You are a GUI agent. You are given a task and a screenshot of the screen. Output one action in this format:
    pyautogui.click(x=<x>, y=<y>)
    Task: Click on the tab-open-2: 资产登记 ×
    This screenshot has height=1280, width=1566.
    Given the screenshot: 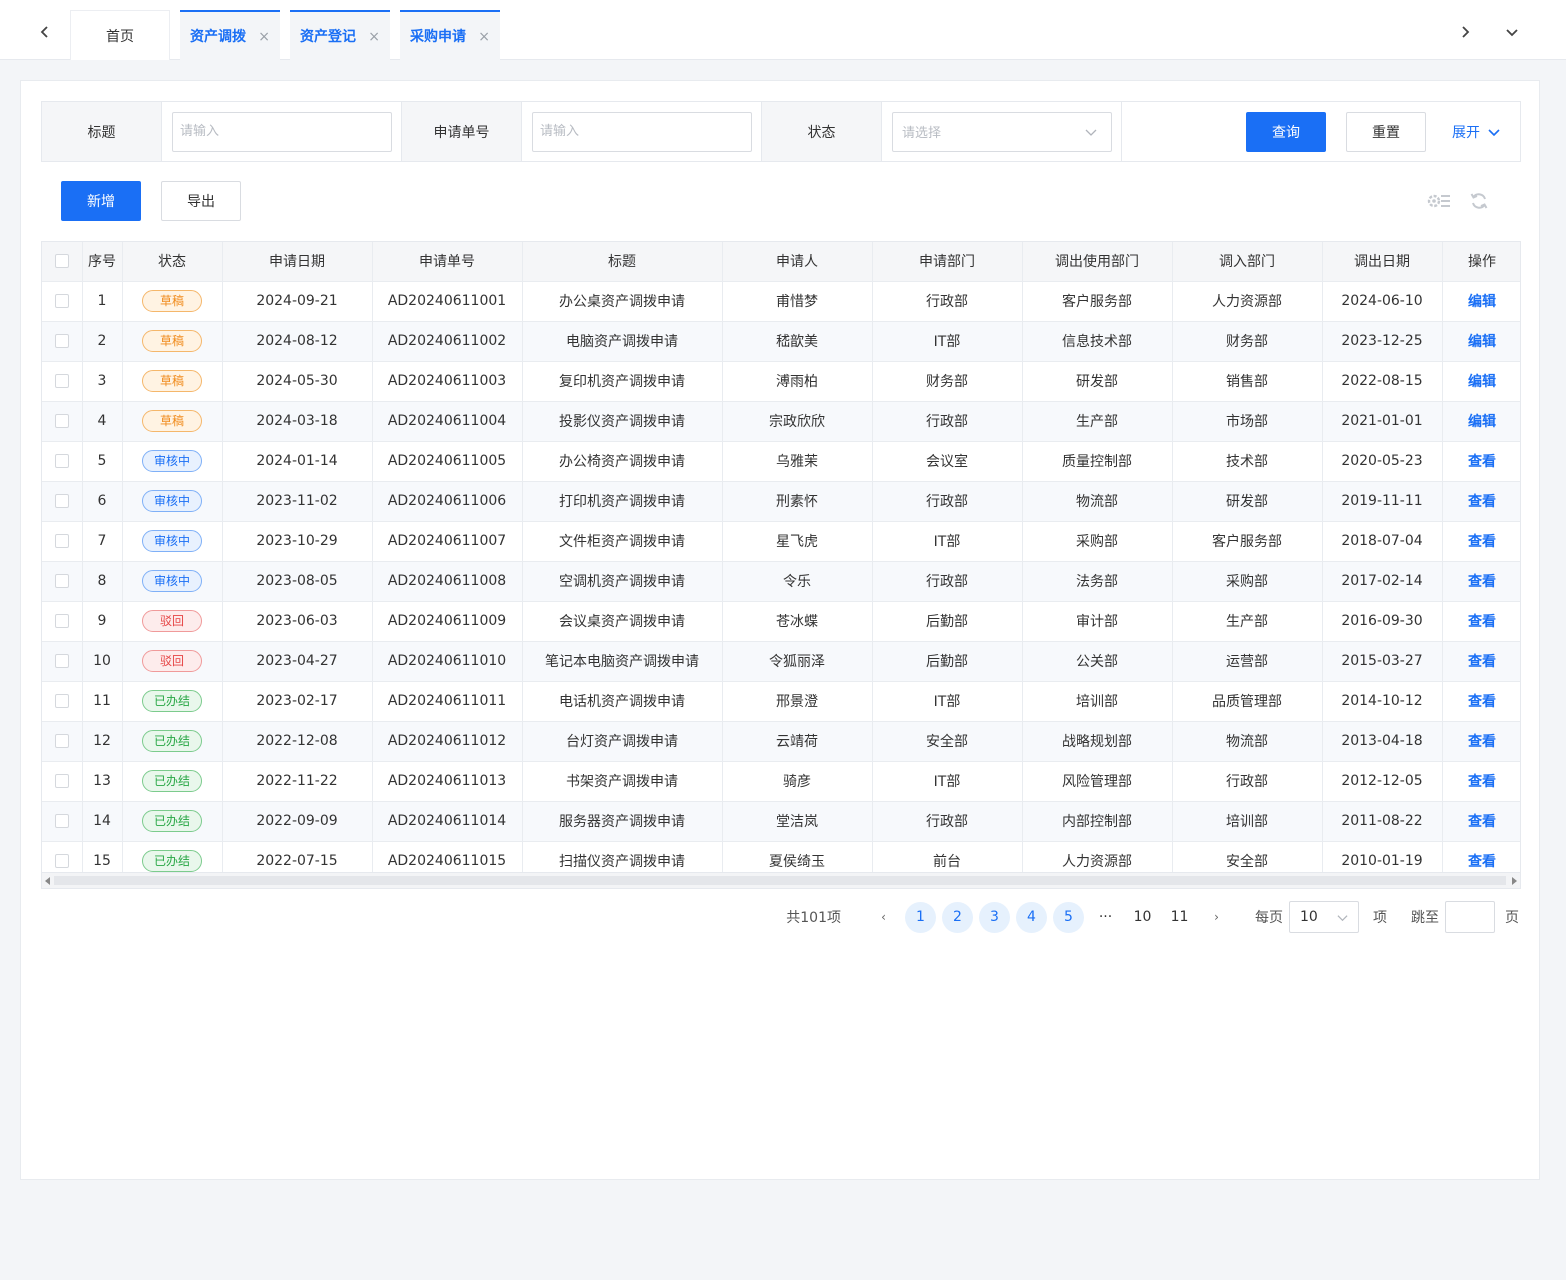 What is the action you would take?
    pyautogui.click(x=340, y=35)
    